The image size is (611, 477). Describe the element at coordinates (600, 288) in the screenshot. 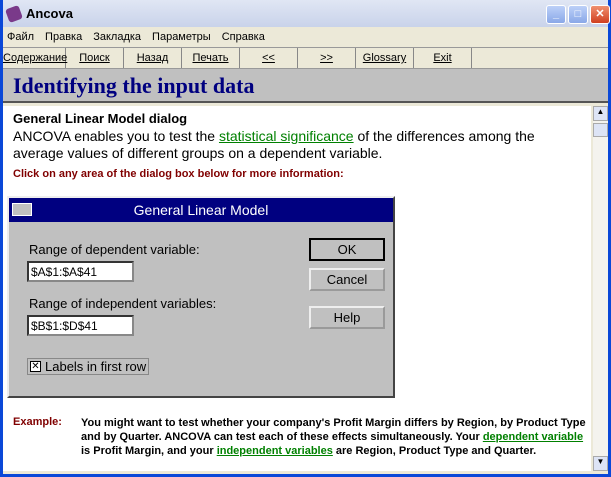

I see `vertical-scrollbar: ▲ ▼` at that location.